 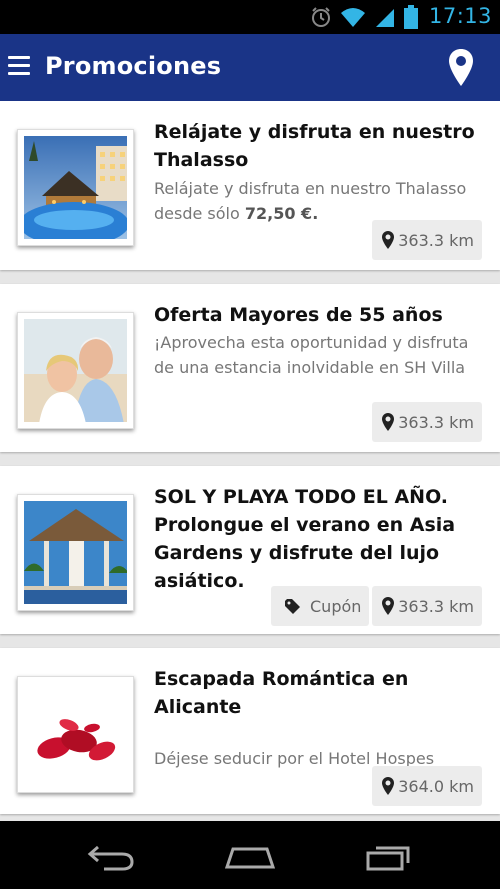 I want to click on promotion-title: Oferta Mayores de 55 años, so click(x=298, y=315).